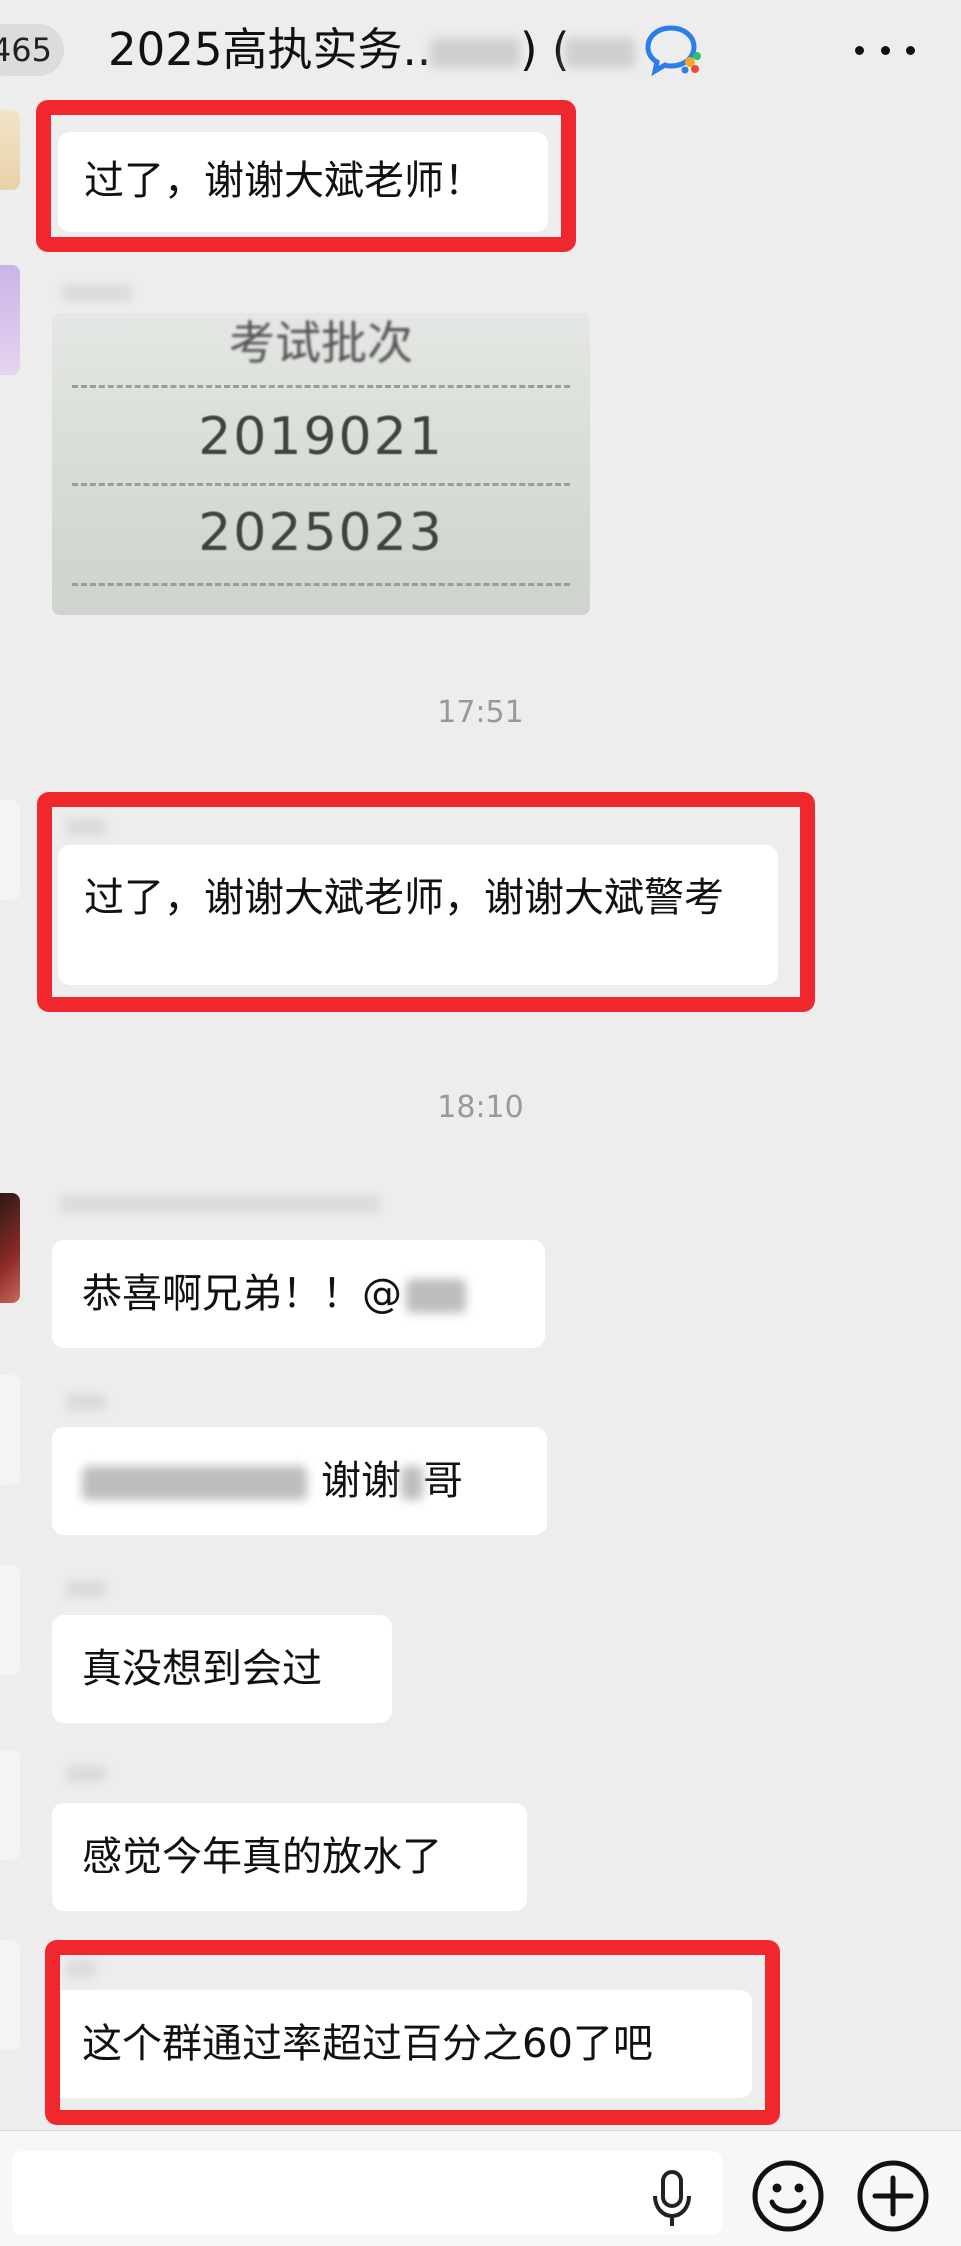 This screenshot has width=961, height=2246. What do you see at coordinates (367, 2193) in the screenshot?
I see `message-input` at bounding box center [367, 2193].